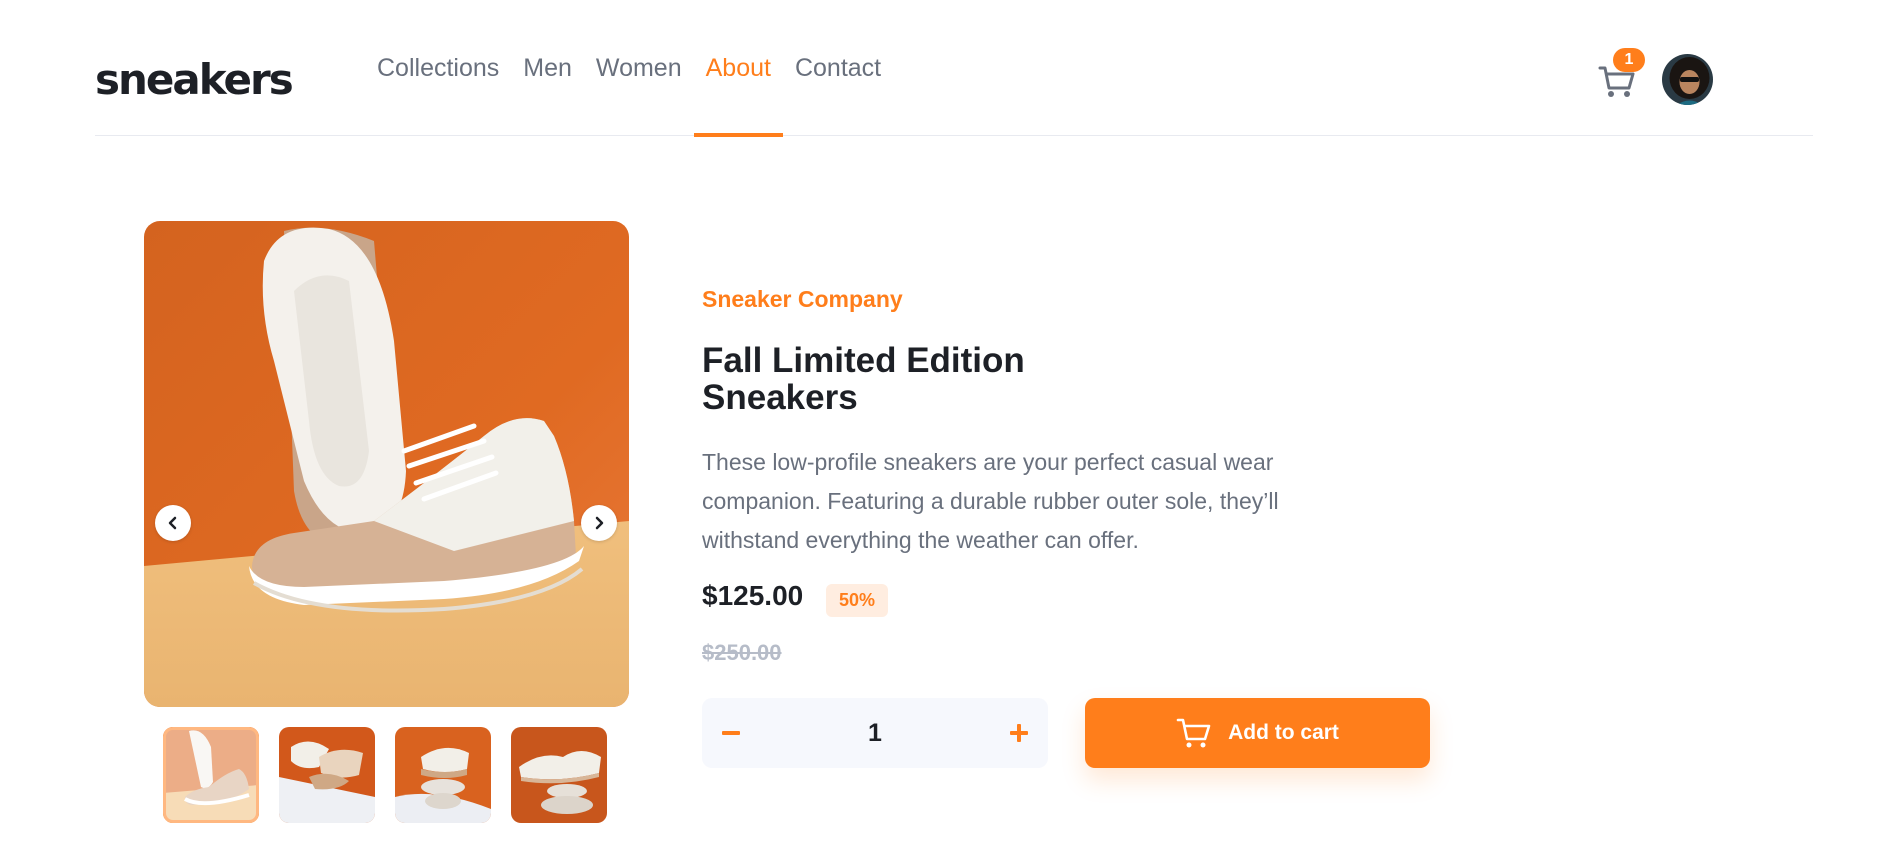  I want to click on nav-contact: Contact, so click(838, 68).